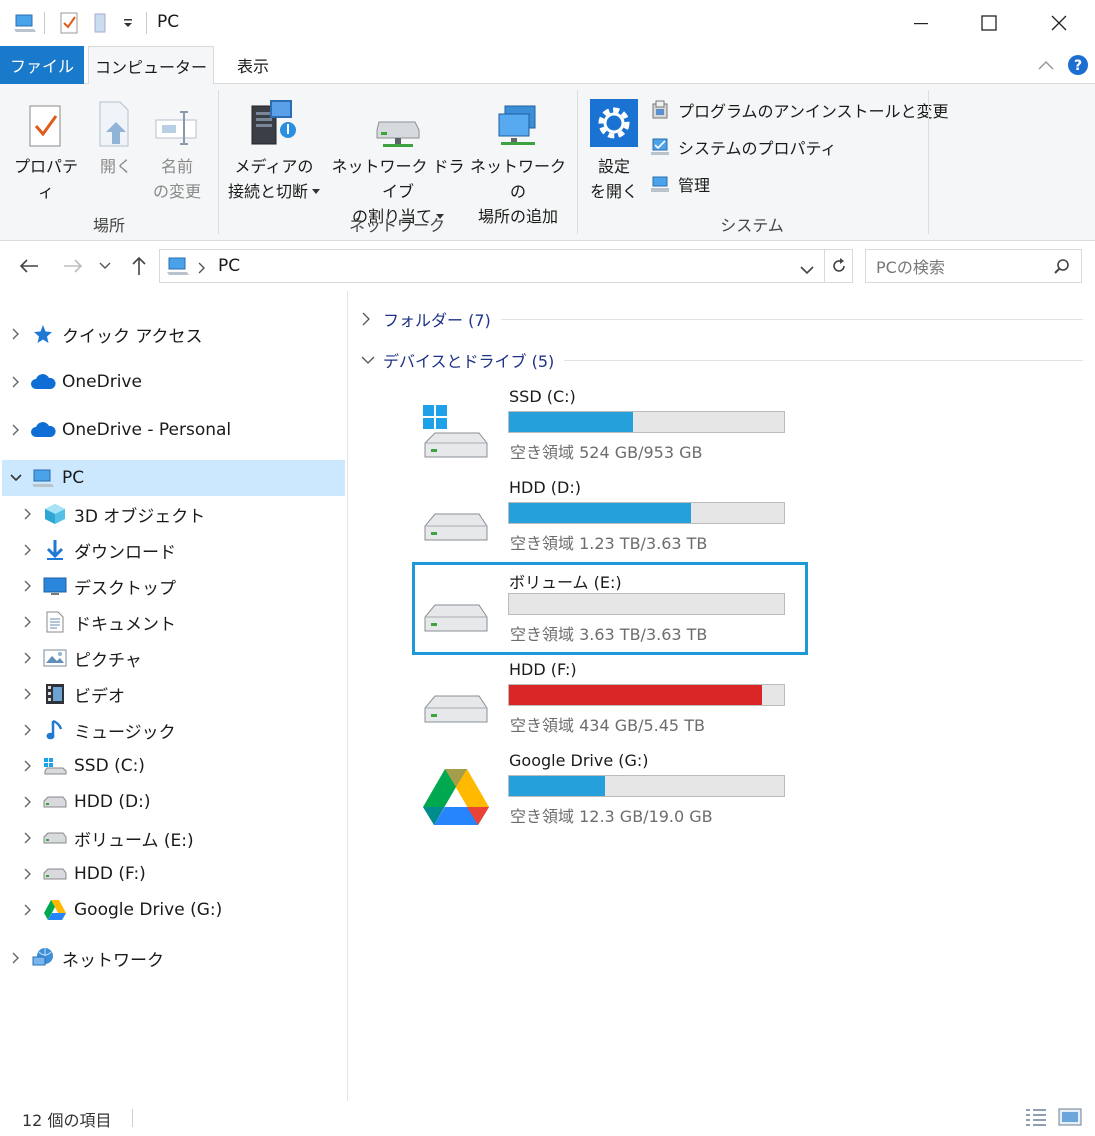 The image size is (1095, 1136). Describe the element at coordinates (179, 622) in the screenshot. I see `nav-pc-child: ドキュメント` at that location.